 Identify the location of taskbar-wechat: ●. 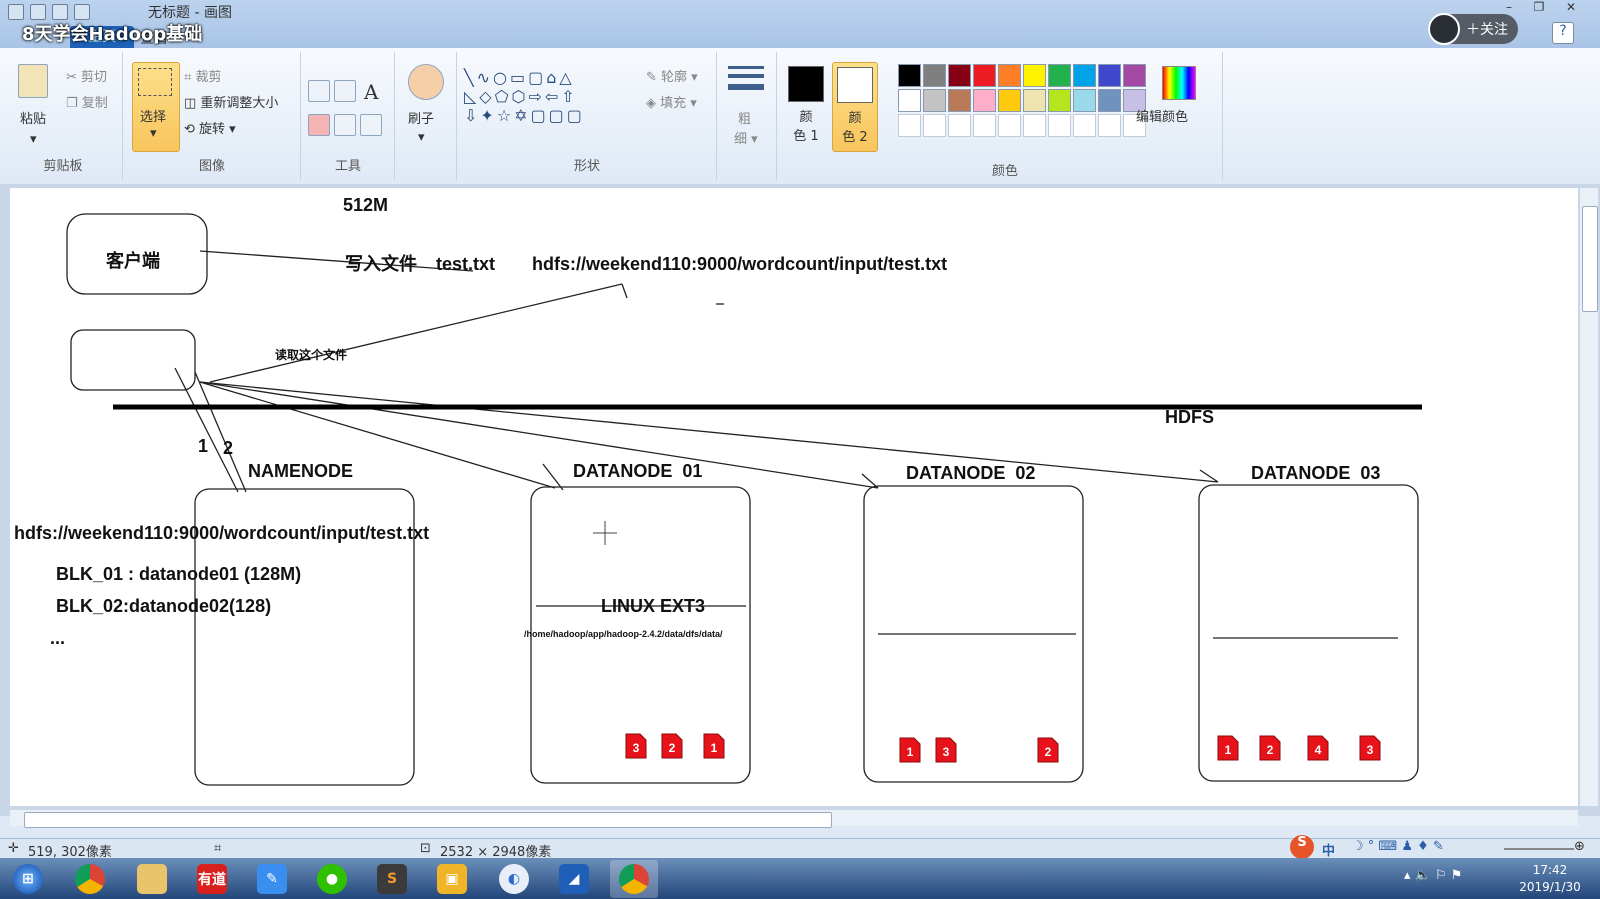
(332, 879).